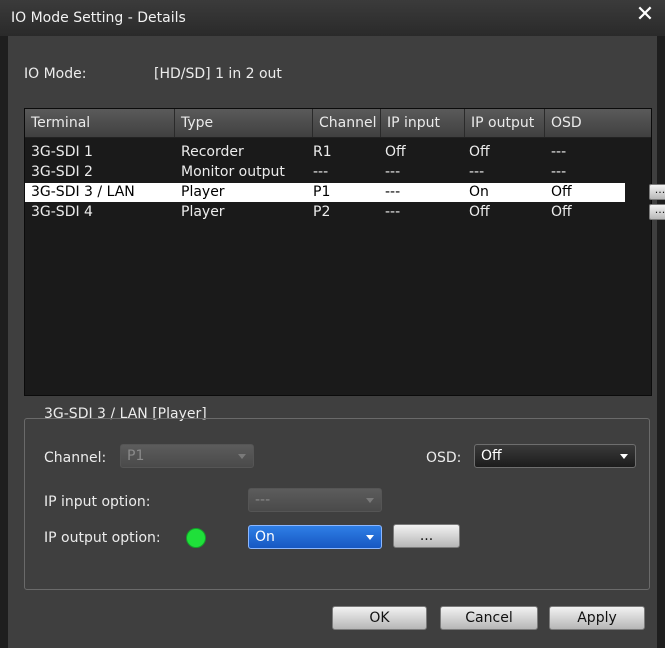  What do you see at coordinates (444, 458) in the screenshot?
I see `osd-label: OSD:` at bounding box center [444, 458].